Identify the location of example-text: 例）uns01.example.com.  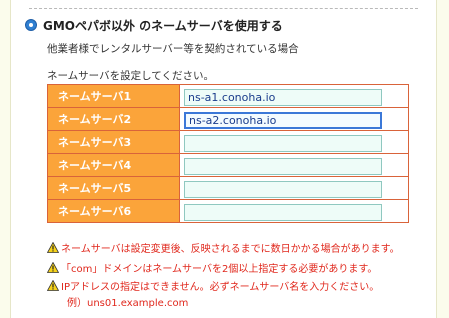
(128, 303).